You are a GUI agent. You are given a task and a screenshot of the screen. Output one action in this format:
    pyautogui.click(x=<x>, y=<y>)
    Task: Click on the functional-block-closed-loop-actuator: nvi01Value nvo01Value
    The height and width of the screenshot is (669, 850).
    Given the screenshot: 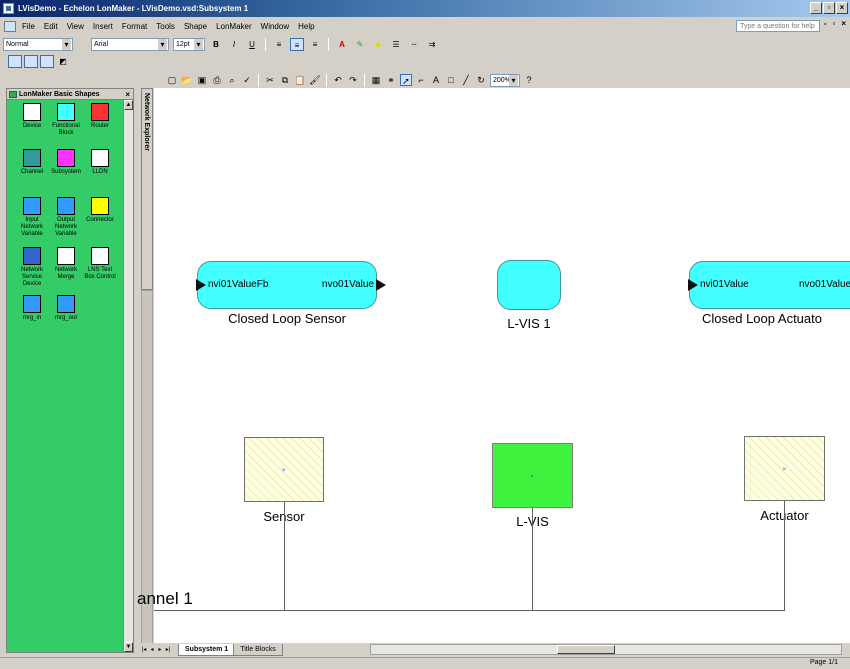 What is the action you would take?
    pyautogui.click(x=769, y=285)
    